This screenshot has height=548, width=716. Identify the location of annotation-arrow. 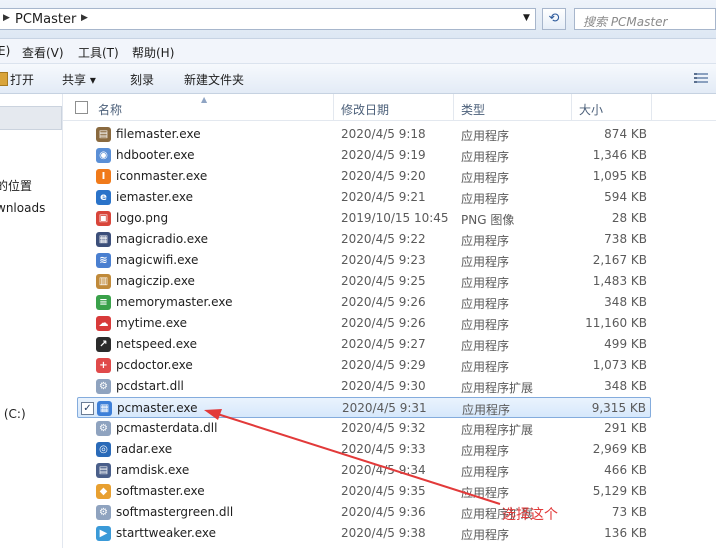
(352, 457).